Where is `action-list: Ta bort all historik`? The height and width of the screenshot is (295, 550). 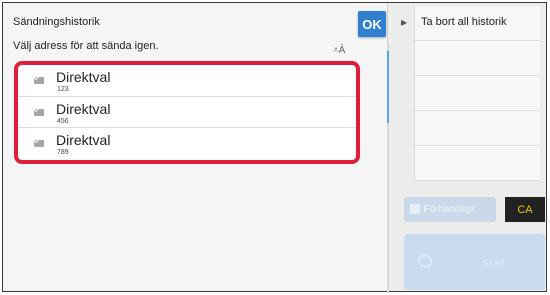
action-list: Ta bort all historik is located at coordinates (477, 93).